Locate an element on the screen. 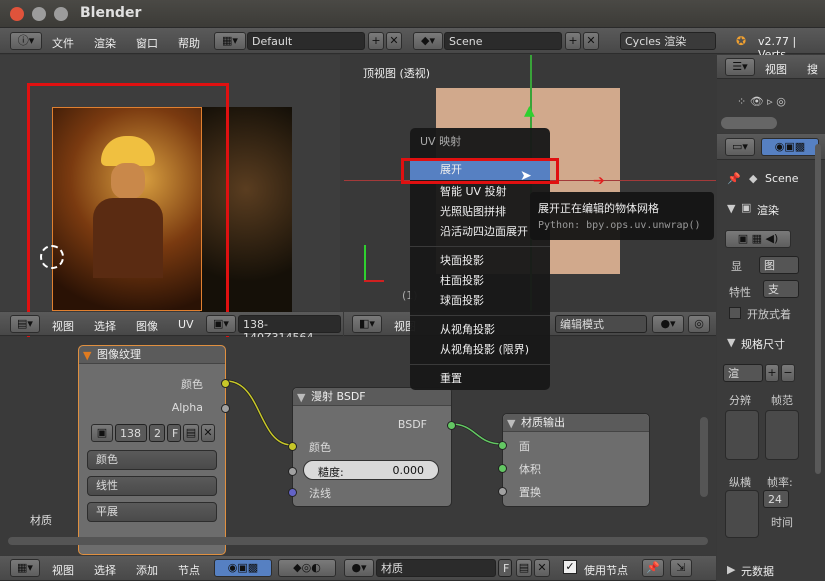 This screenshot has height=581, width=825. render-buttons: ▣ ▦ ◀) is located at coordinates (758, 239).